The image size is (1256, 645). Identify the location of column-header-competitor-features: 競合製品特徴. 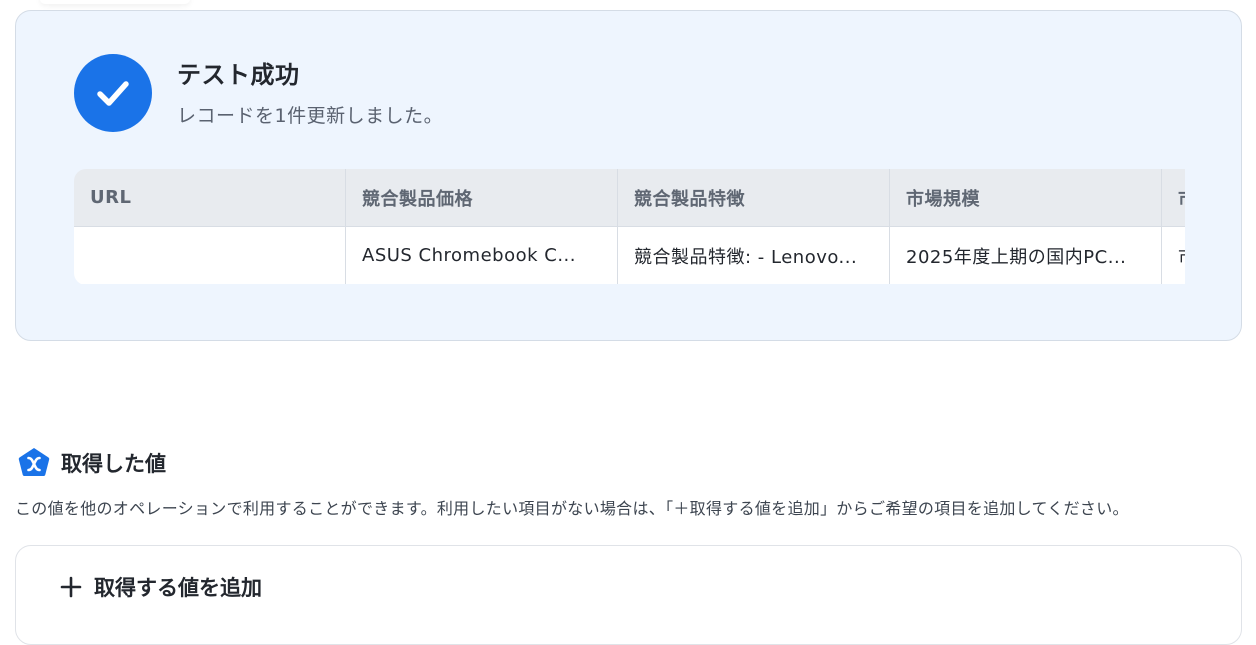
(754, 197).